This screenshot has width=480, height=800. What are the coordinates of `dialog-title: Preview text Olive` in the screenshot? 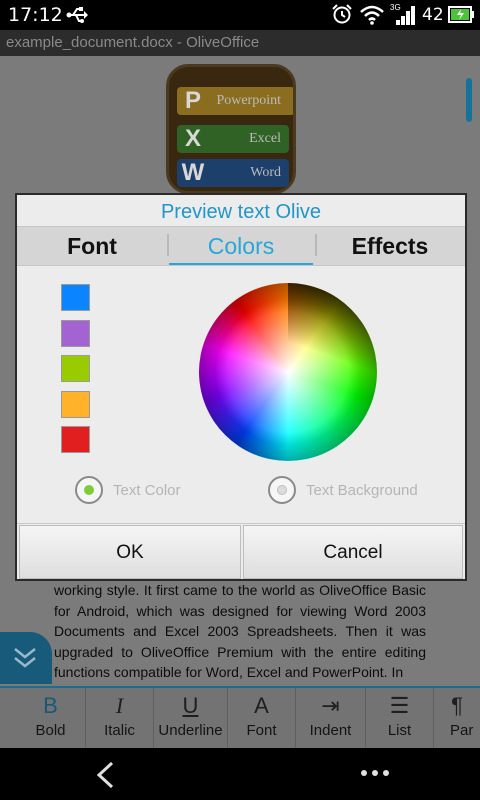 It's located at (241, 212).